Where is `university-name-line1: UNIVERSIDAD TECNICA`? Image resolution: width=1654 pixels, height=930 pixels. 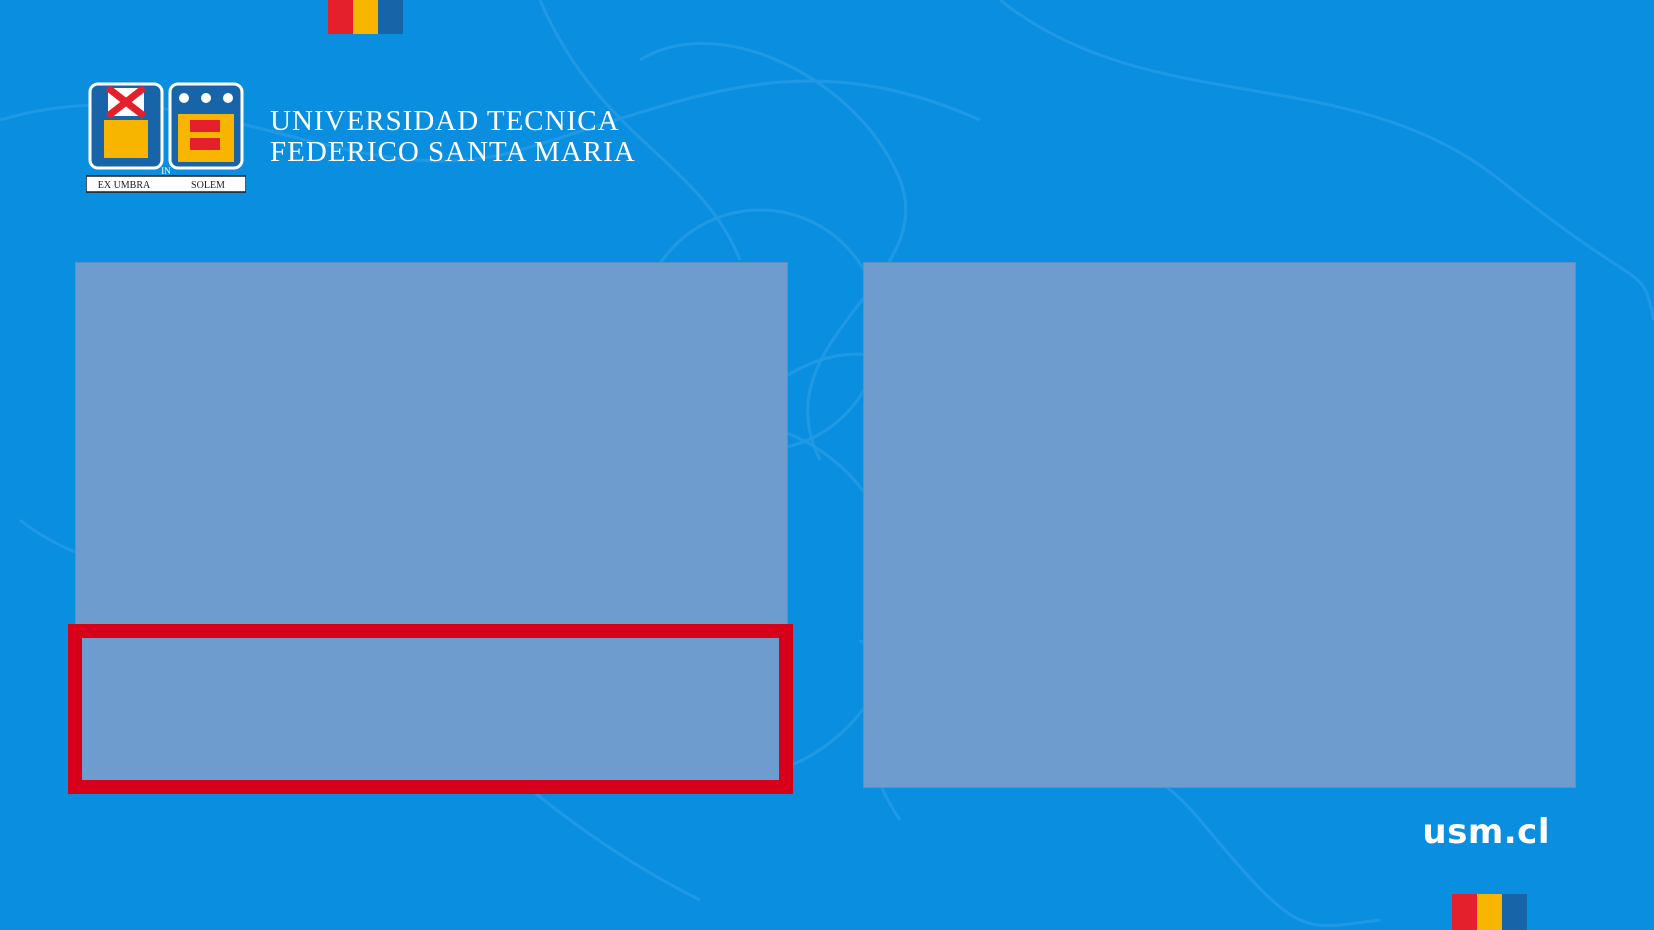 university-name-line1: UNIVERSIDAD TECNICA is located at coordinates (445, 121).